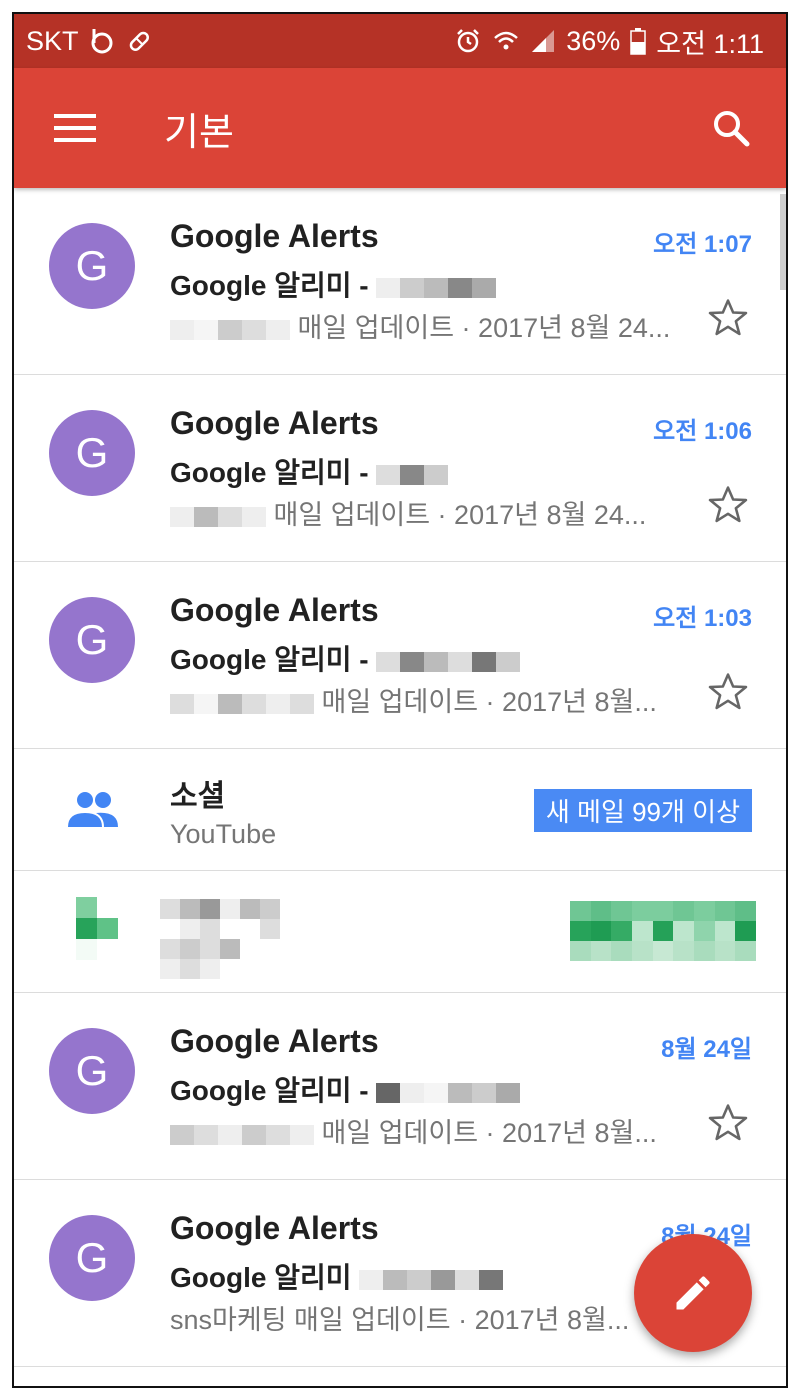 This screenshot has width=800, height=1400. What do you see at coordinates (468, 41) in the screenshot?
I see `alarm-icon` at bounding box center [468, 41].